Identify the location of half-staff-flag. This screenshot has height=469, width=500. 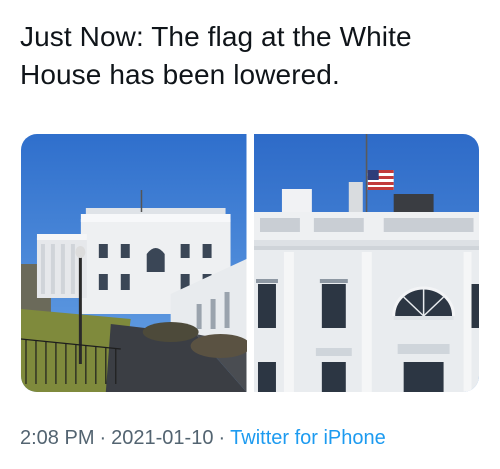
(380, 180).